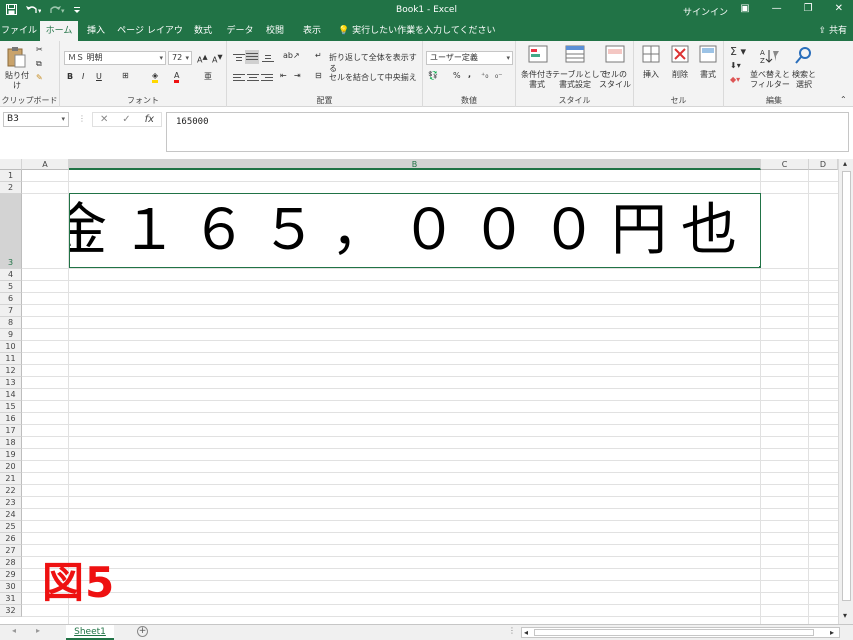 The width and height of the screenshot is (853, 640). Describe the element at coordinates (104, 119) in the screenshot. I see `cancel-entry-icon: ✕` at that location.